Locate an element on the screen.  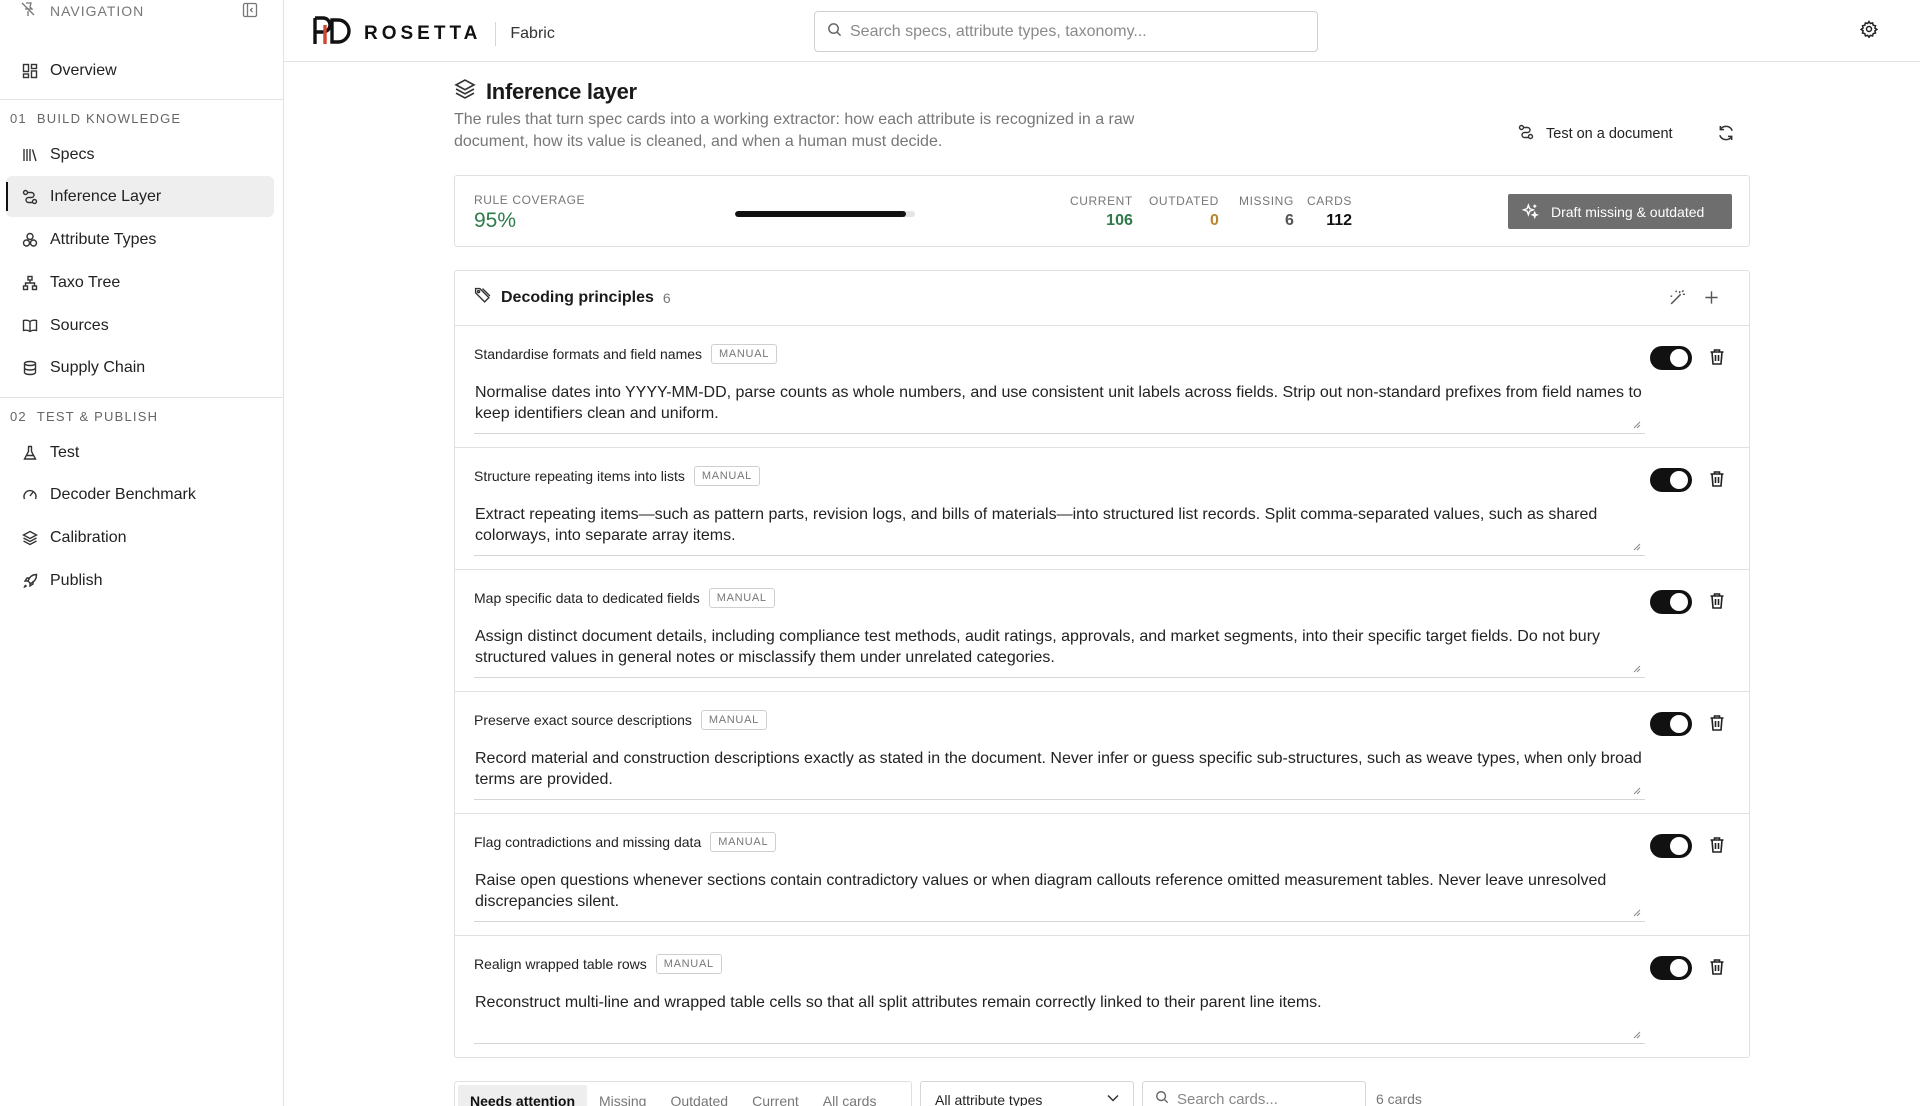
card-search is located at coordinates (1254, 1093).